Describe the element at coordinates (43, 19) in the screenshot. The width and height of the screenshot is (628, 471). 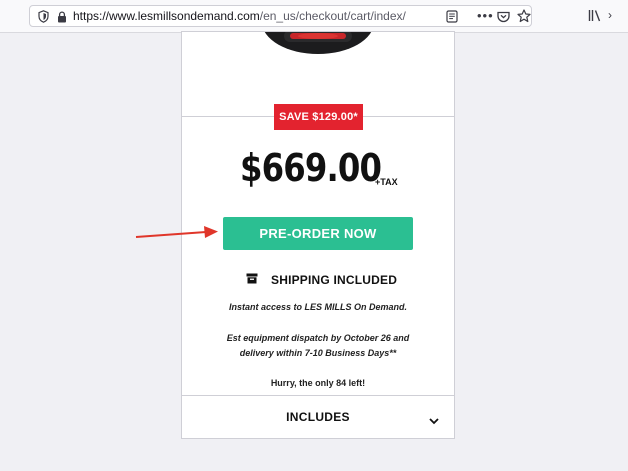
I see `shield-icon` at that location.